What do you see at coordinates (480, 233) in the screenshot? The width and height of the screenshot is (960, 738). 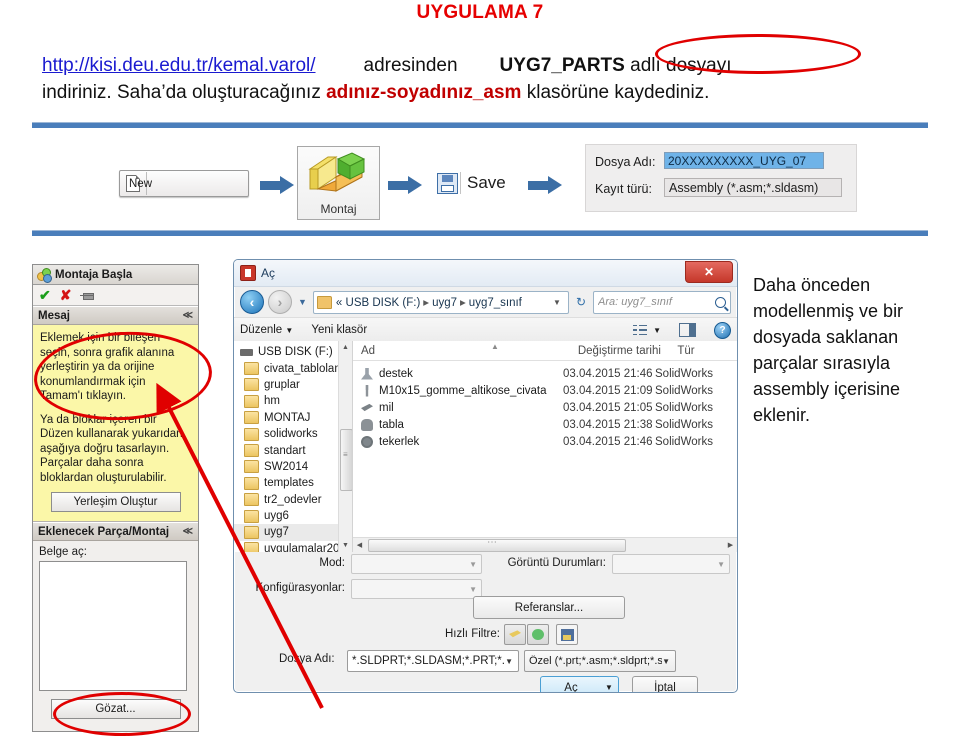 I see `divider-middle` at bounding box center [480, 233].